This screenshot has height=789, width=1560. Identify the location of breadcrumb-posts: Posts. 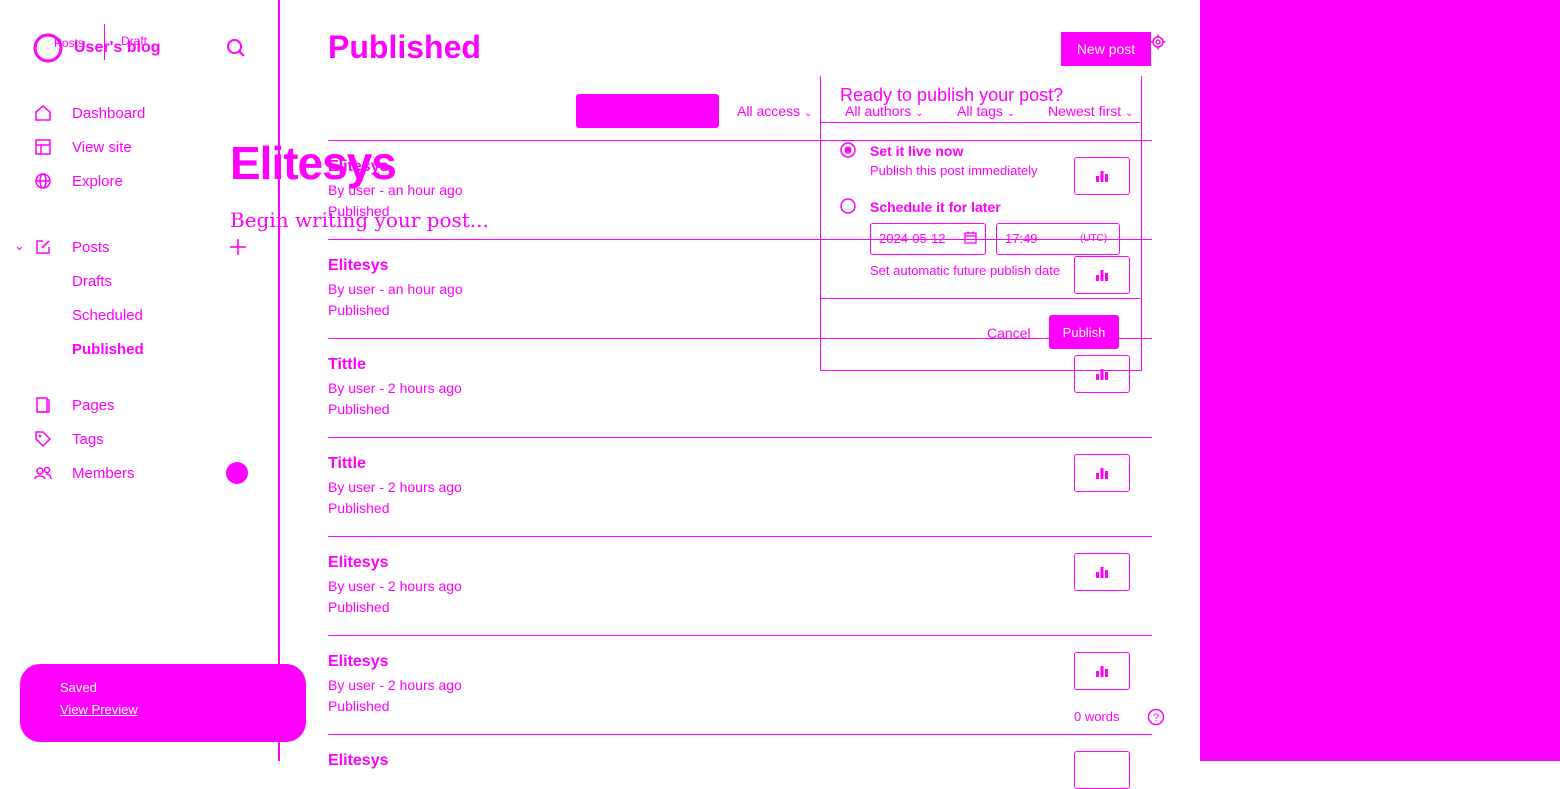
(69, 43).